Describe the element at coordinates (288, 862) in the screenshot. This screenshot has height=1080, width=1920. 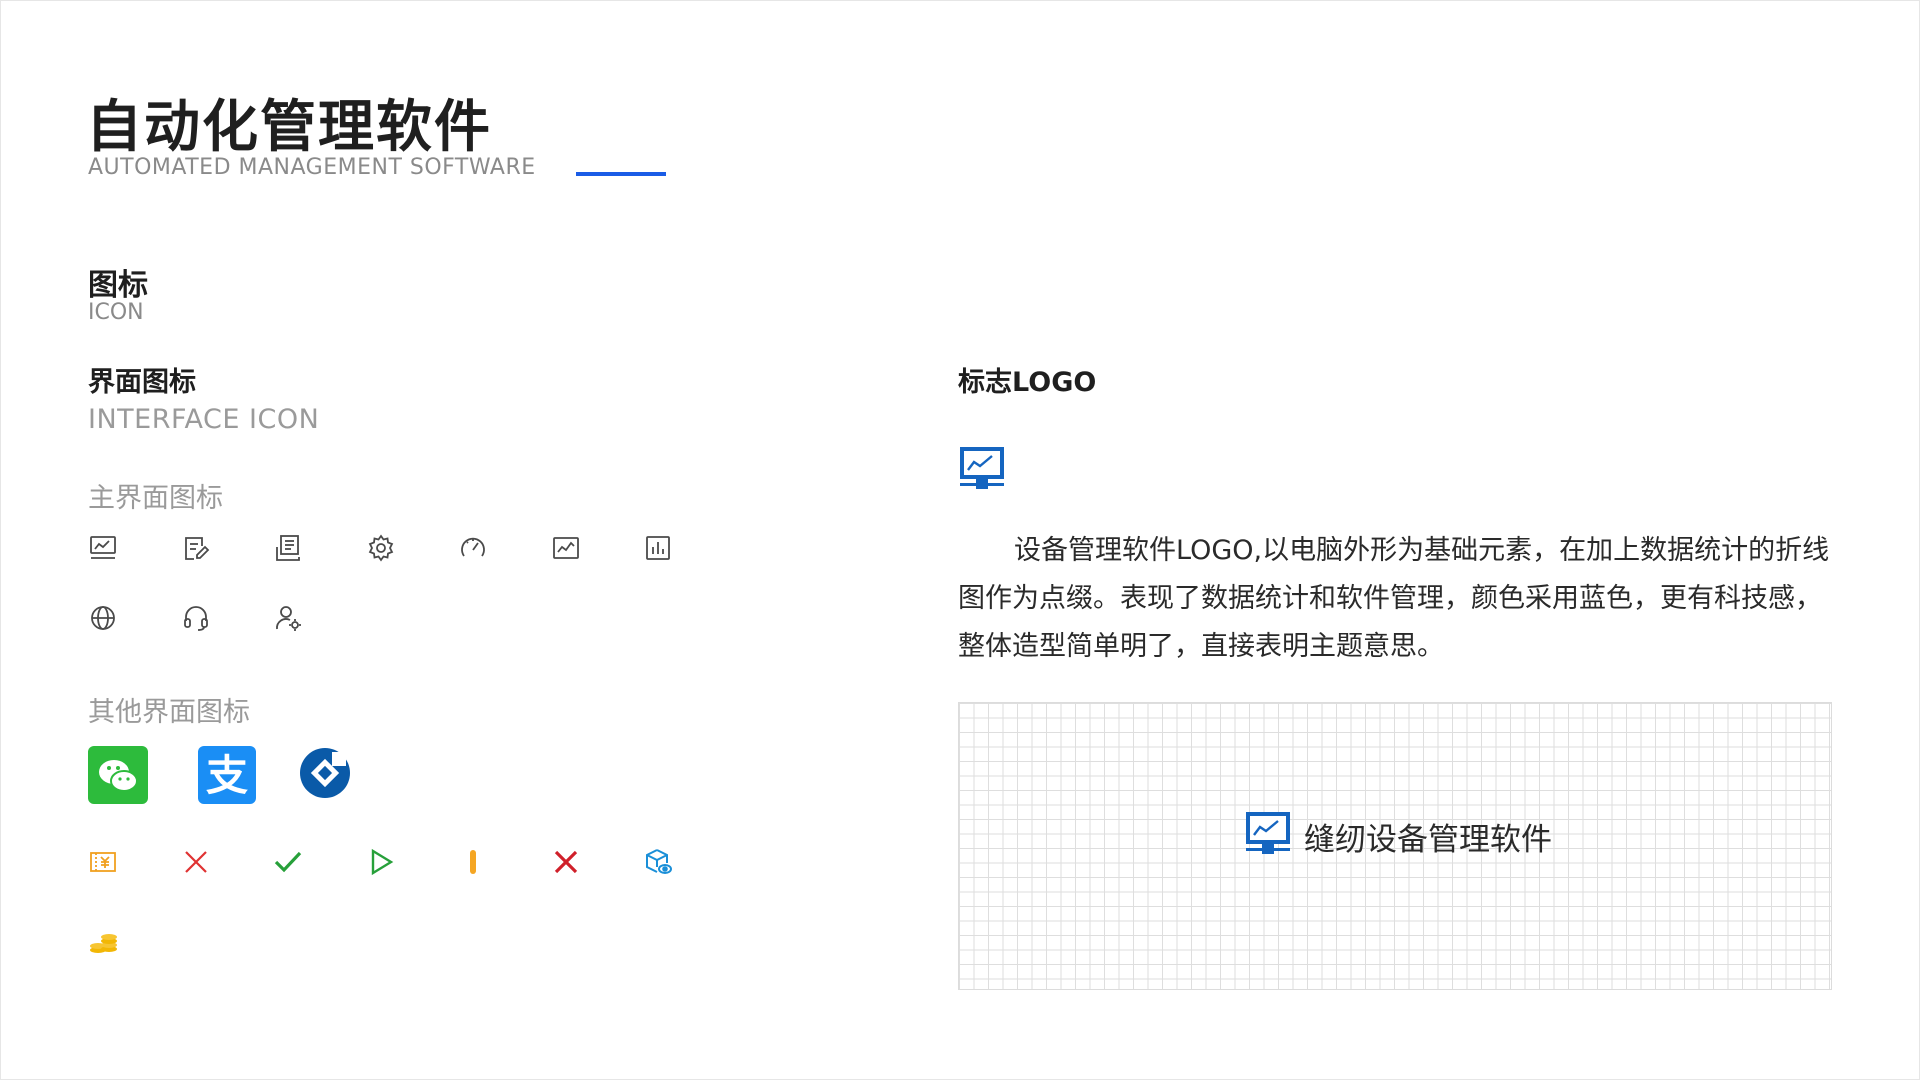
I see `check-green-icon` at that location.